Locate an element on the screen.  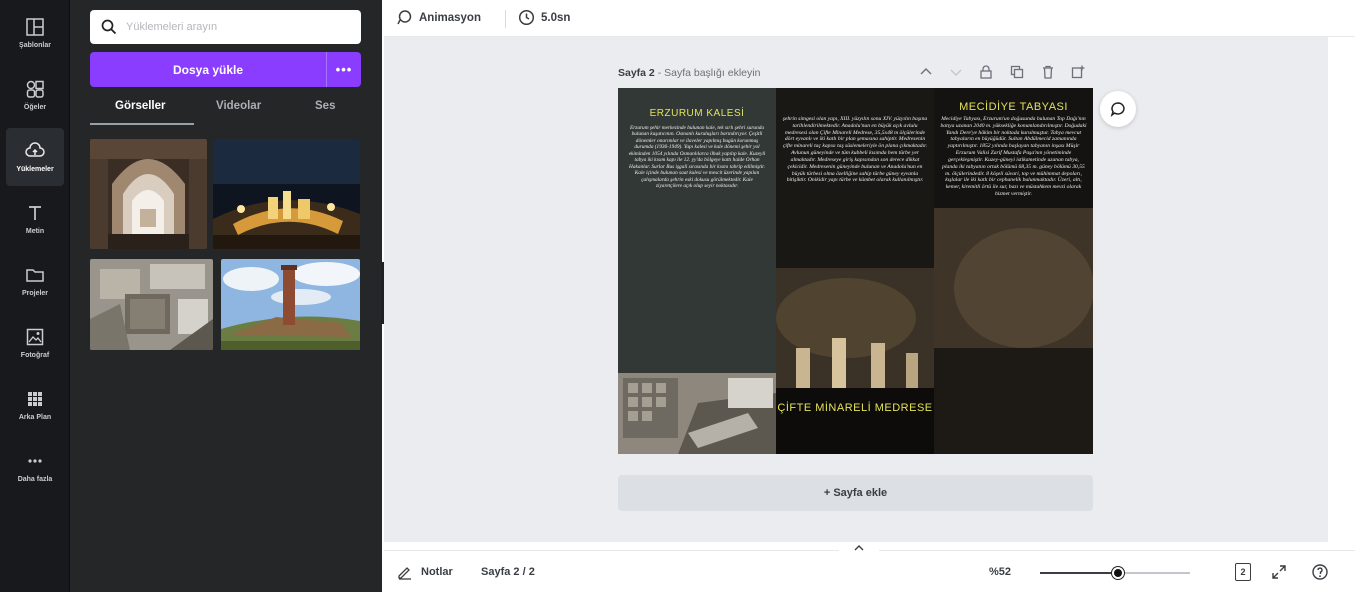
rail-item-uploads: Yüklemeler is located at coordinates (35, 157).